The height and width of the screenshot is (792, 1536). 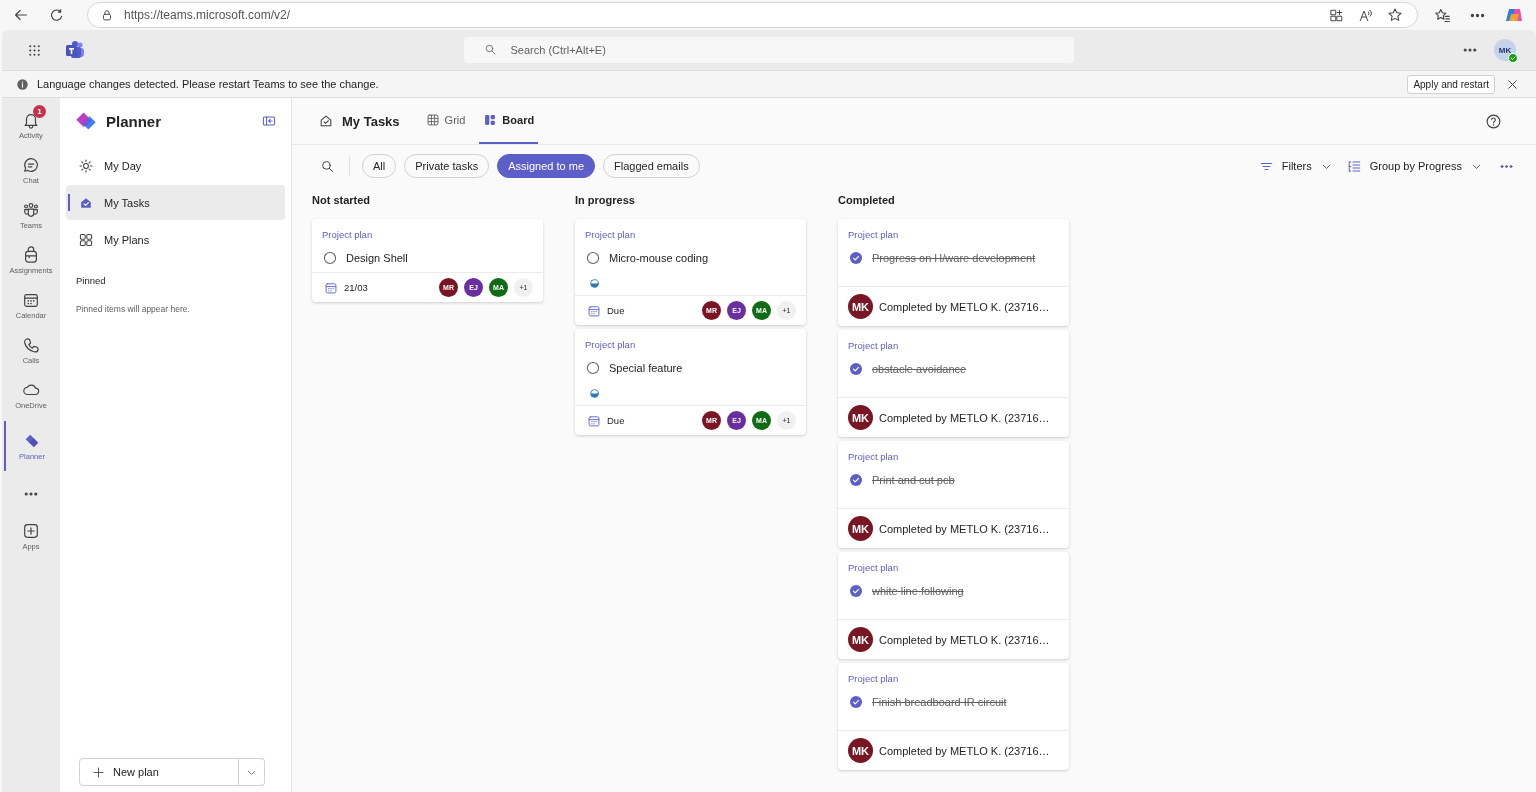 What do you see at coordinates (91, 280) in the screenshot?
I see `section-heading: Pinned` at bounding box center [91, 280].